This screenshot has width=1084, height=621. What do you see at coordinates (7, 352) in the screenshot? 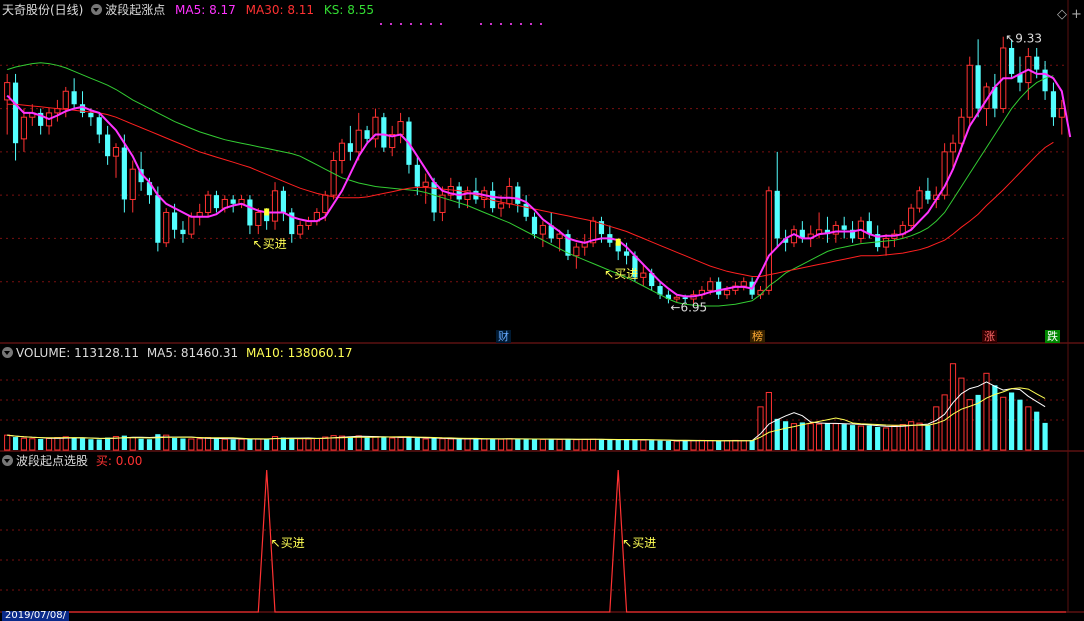
I see `volume-menu-icon` at bounding box center [7, 352].